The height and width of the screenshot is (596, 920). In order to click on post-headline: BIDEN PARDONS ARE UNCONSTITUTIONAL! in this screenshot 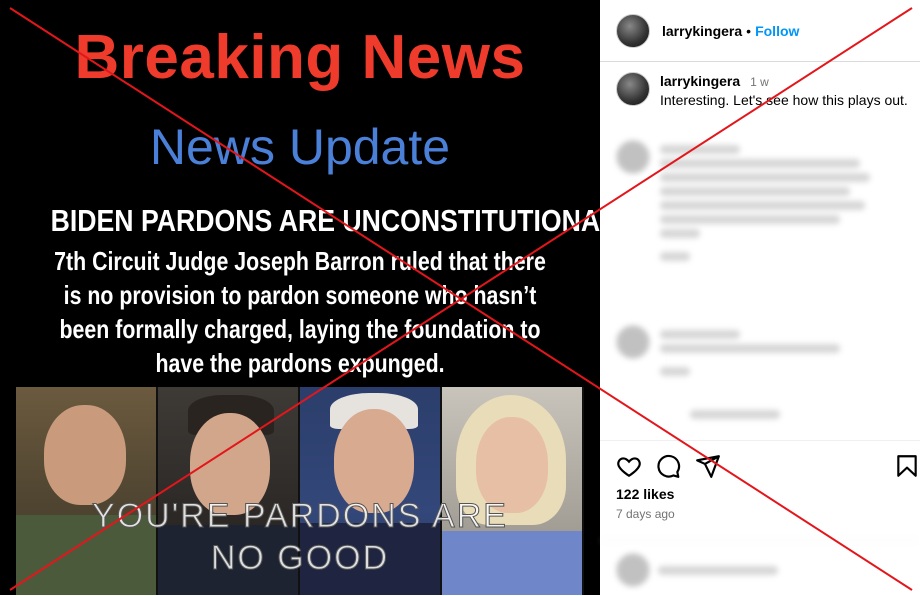, I will do `click(325, 220)`.